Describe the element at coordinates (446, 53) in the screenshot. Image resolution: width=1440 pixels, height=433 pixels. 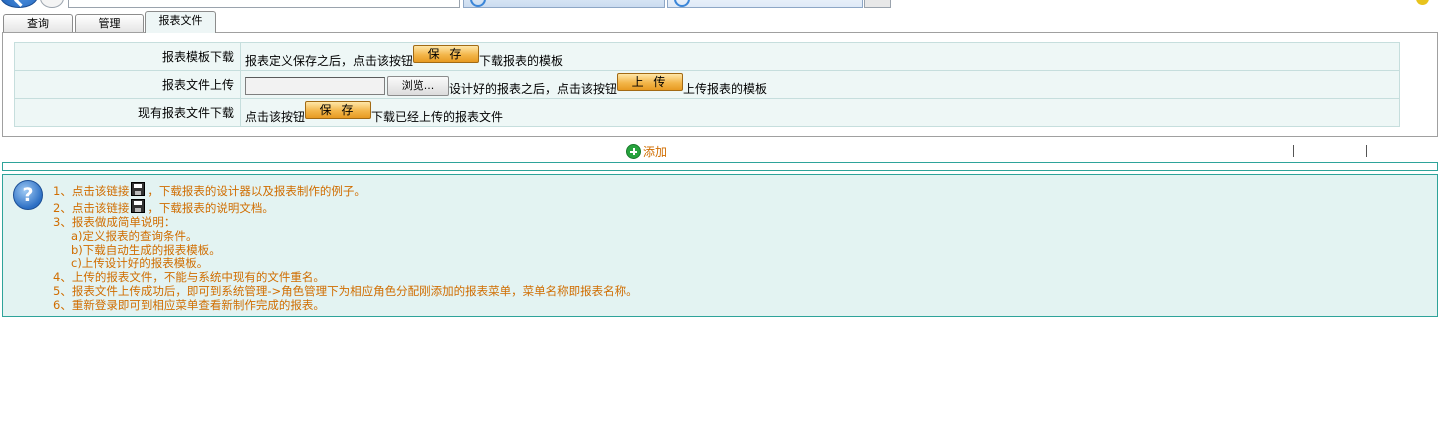
I see `template-save-button: 保 存` at that location.